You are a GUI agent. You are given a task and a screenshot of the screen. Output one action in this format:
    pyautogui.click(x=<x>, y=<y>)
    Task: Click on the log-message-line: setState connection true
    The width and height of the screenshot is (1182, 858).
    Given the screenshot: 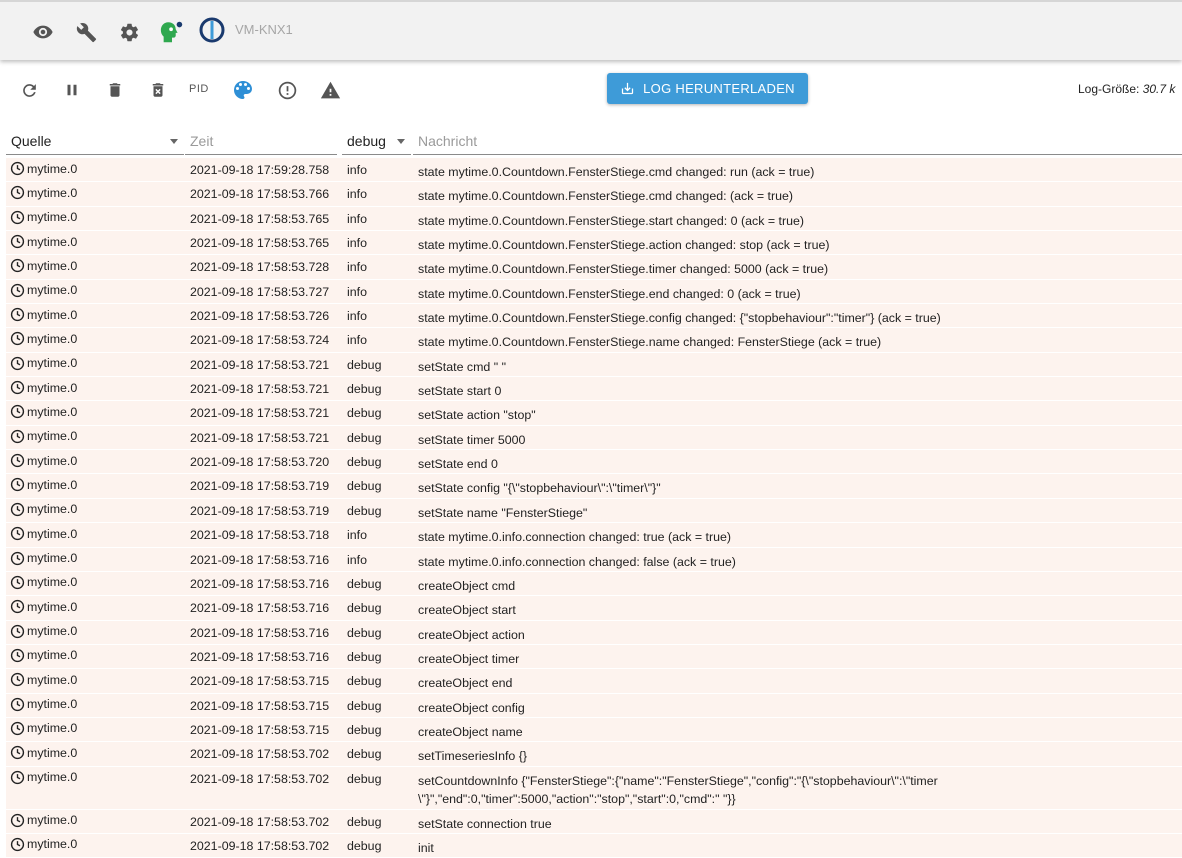 What is the action you would take?
    pyautogui.click(x=485, y=823)
    